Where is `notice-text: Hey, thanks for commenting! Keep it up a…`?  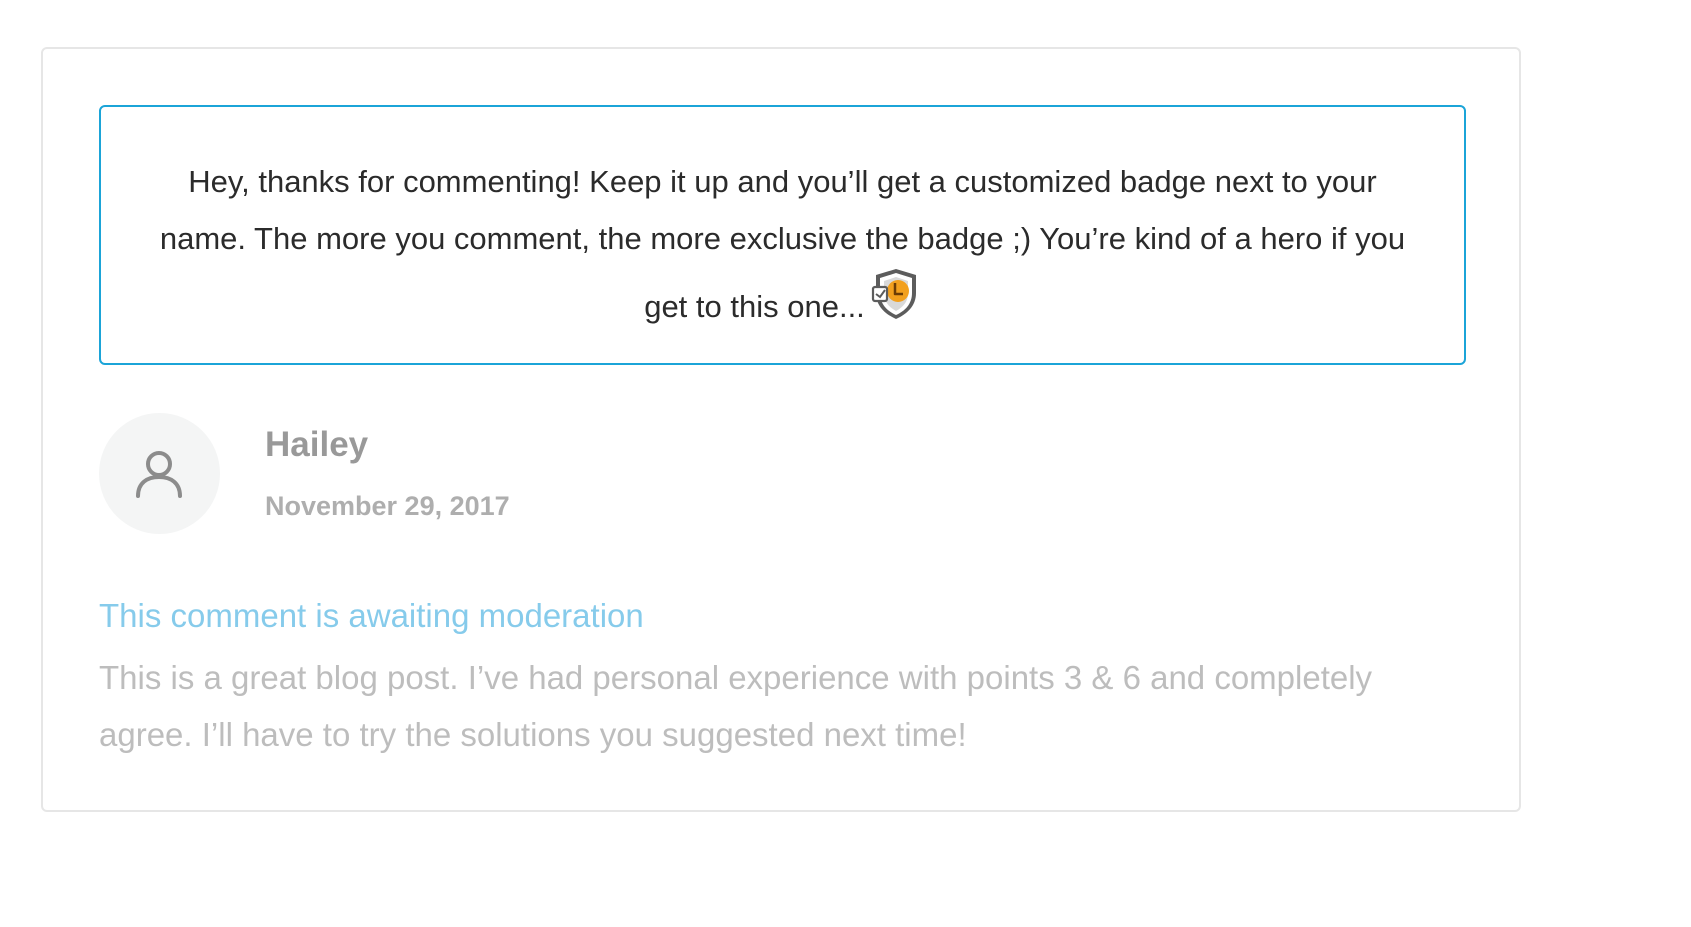
notice-text: Hey, thanks for commenting! Keep it up a… is located at coordinates (782, 244).